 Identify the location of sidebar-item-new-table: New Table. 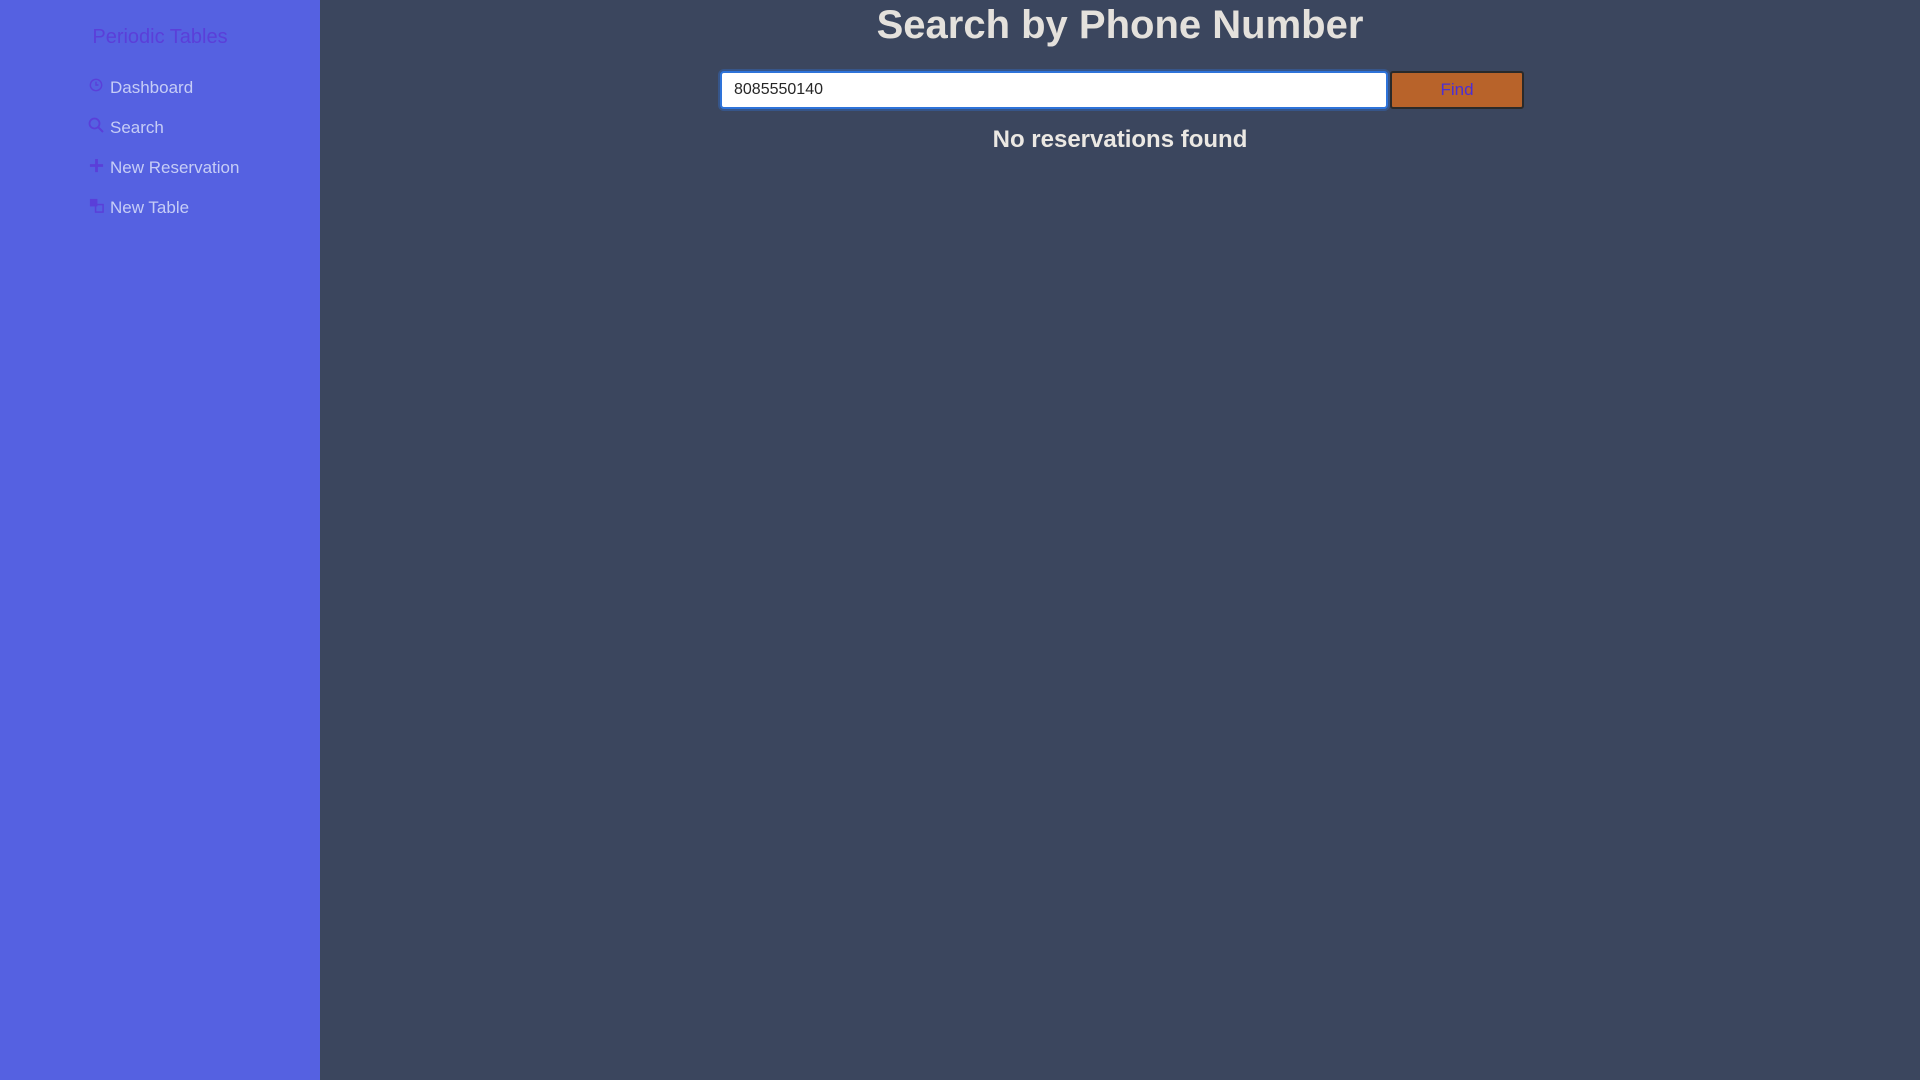
(163, 208).